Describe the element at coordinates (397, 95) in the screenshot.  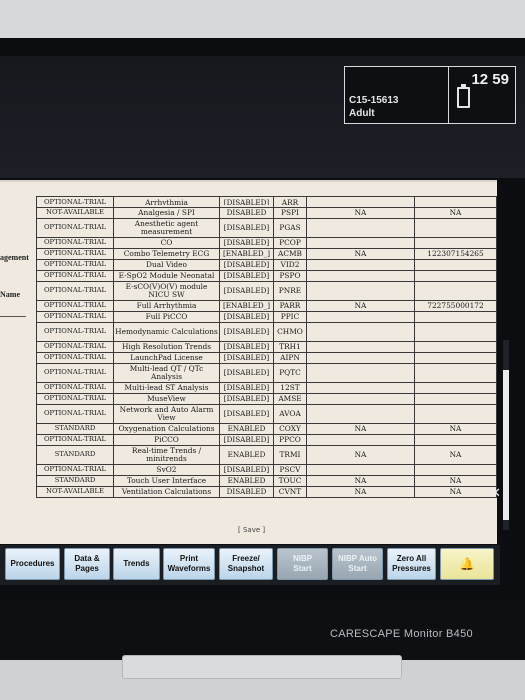
I see `patient-info-box: C15-15613 Adult` at that location.